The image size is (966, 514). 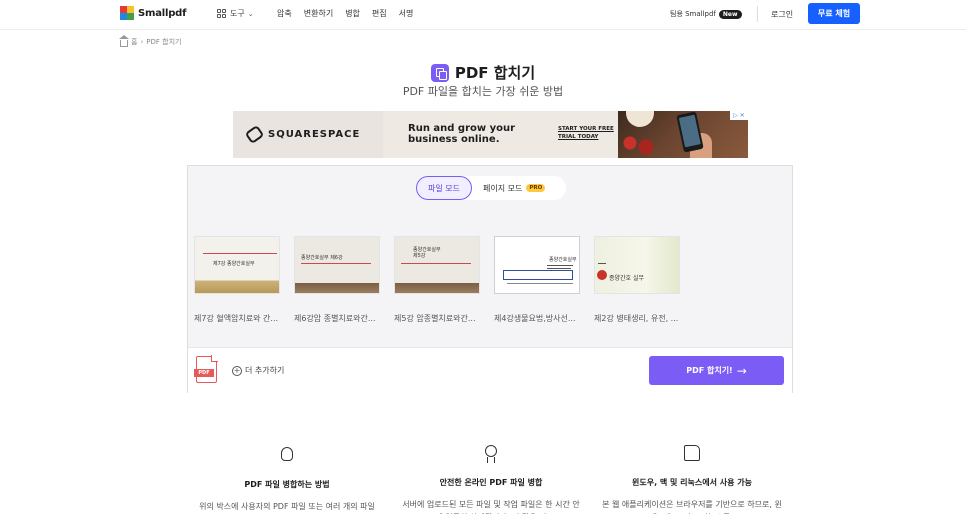 I want to click on grid-icon, so click(x=221, y=13).